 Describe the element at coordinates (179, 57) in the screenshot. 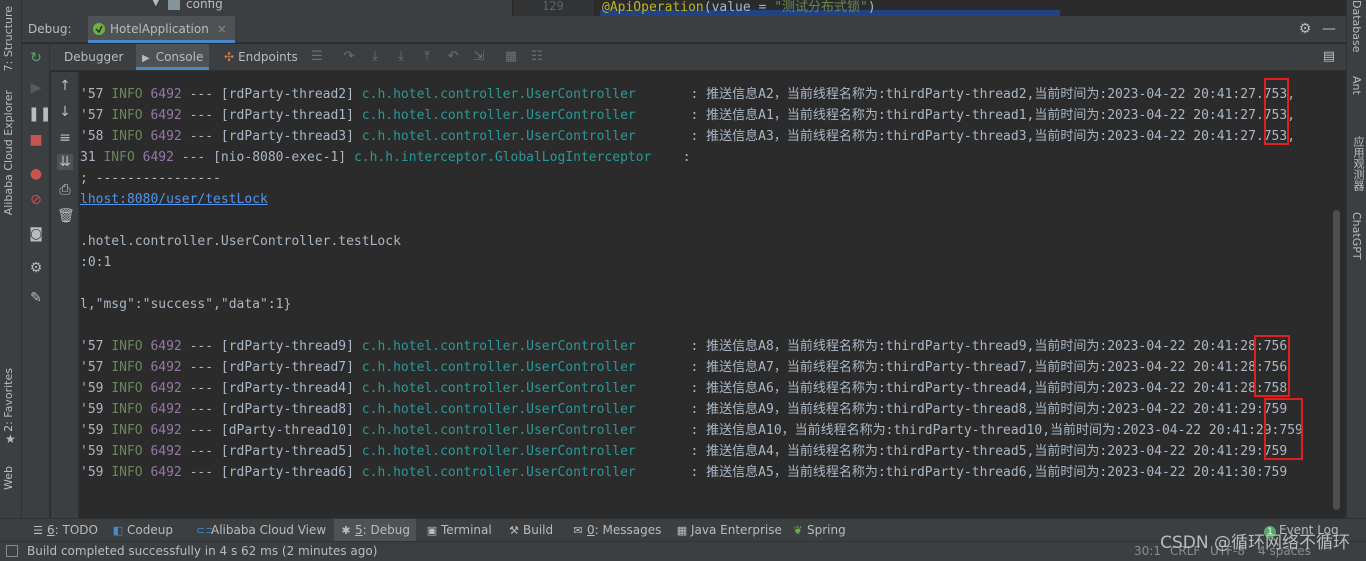

I see `tab-console-label: Console` at that location.